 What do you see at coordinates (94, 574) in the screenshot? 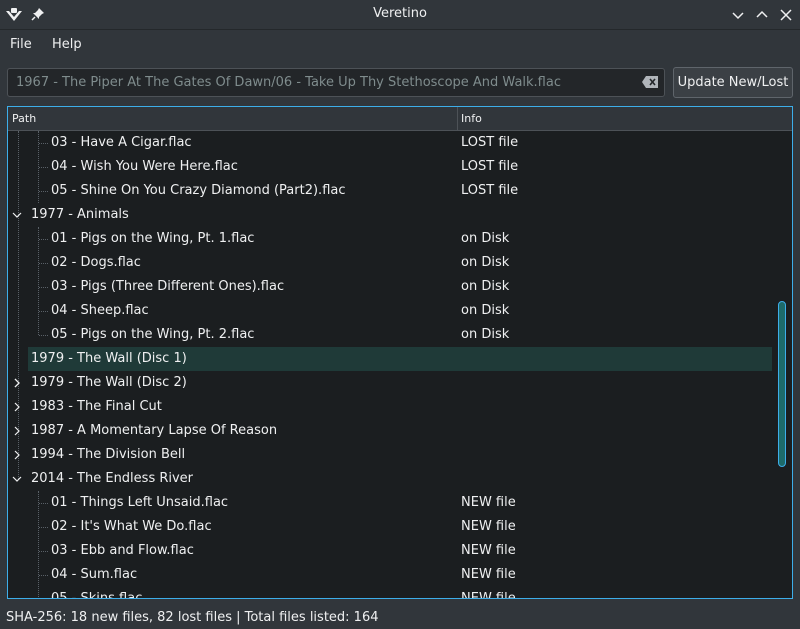
I see `file-name: 04 - Sum.flac` at bounding box center [94, 574].